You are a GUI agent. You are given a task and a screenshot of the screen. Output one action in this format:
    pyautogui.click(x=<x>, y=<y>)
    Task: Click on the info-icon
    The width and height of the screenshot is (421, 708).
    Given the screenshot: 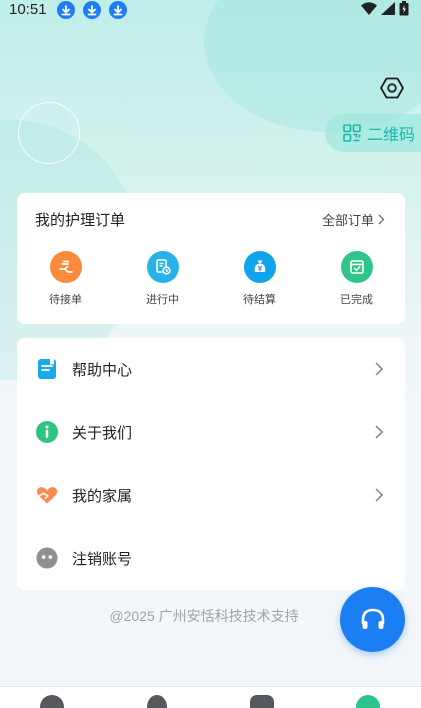 What is the action you would take?
    pyautogui.click(x=47, y=432)
    